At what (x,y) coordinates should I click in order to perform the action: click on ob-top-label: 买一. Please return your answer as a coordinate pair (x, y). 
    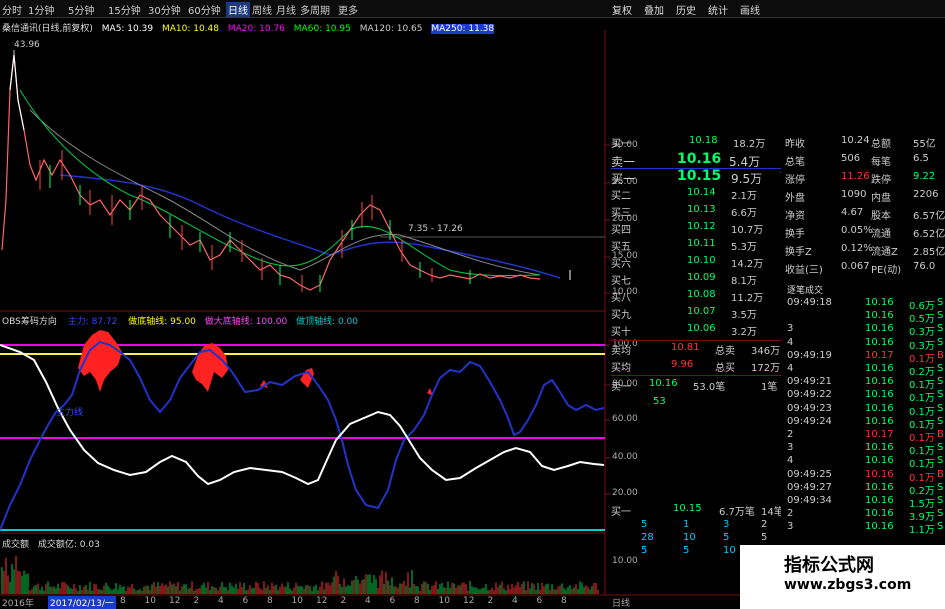
    Looking at the image, I should click on (621, 144).